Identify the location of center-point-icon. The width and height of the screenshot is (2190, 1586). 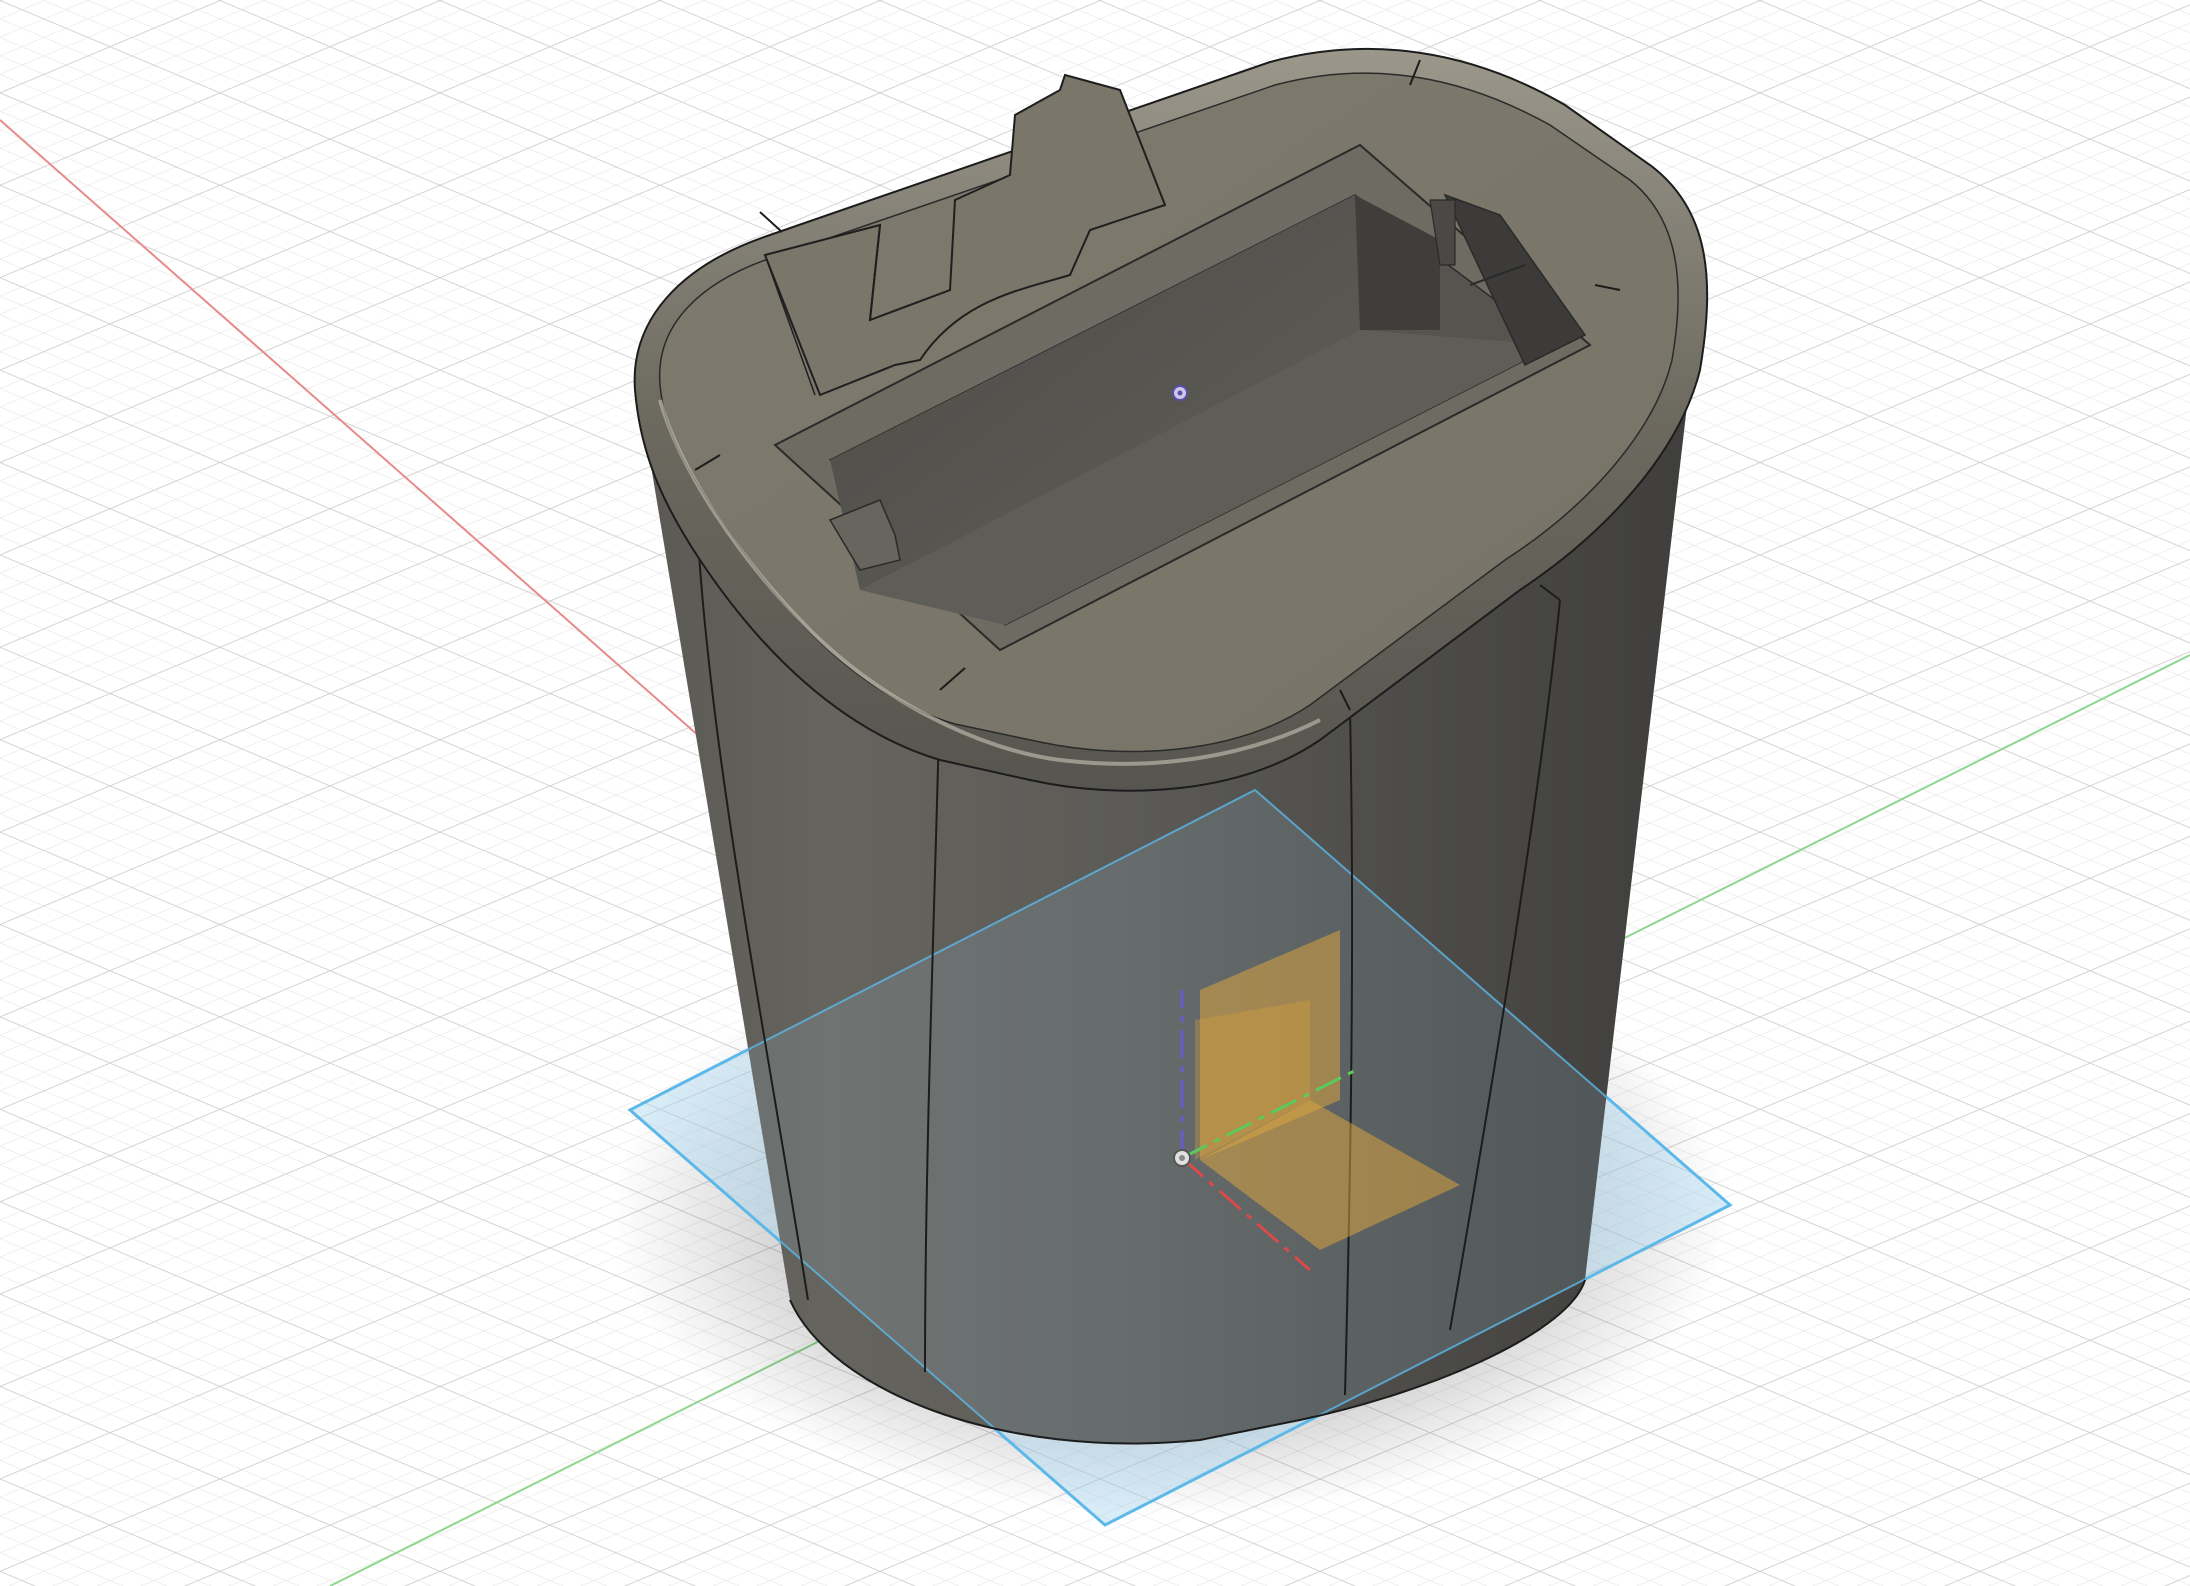
(1180, 393).